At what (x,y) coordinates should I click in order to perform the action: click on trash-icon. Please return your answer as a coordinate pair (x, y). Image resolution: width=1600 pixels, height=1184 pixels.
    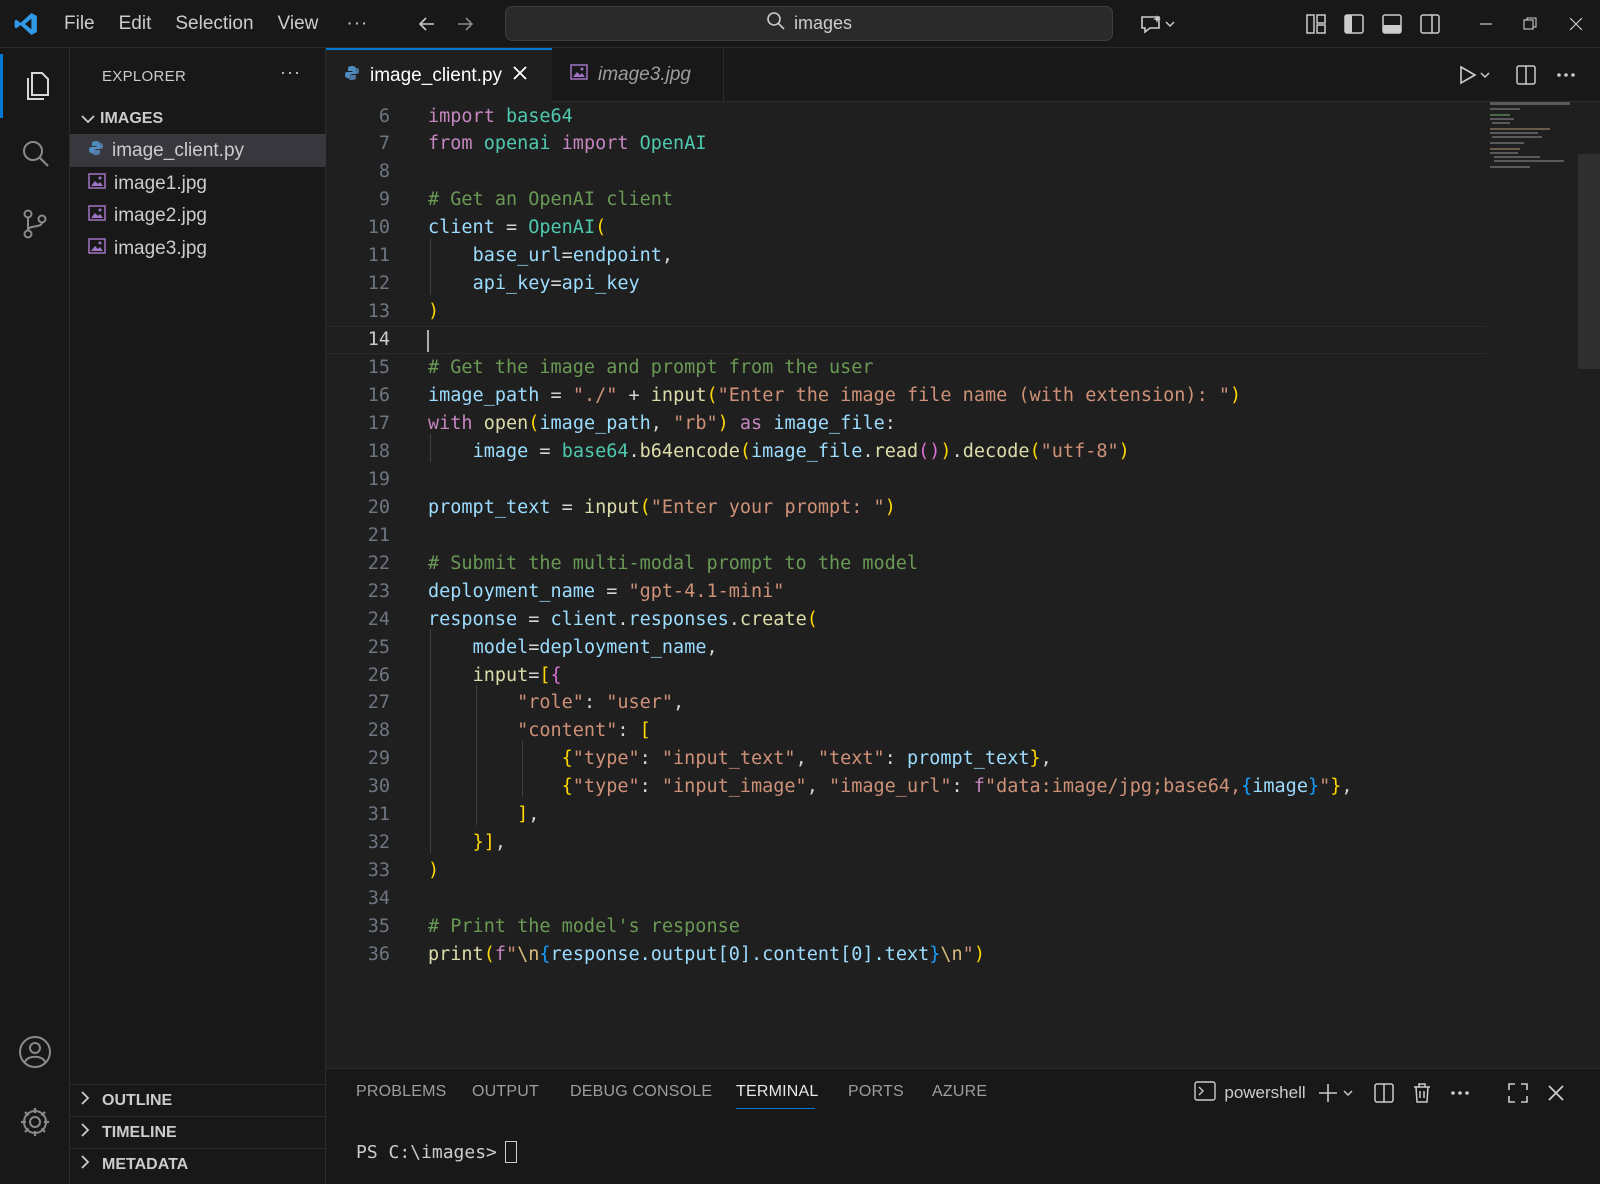
    Looking at the image, I should click on (1422, 1093).